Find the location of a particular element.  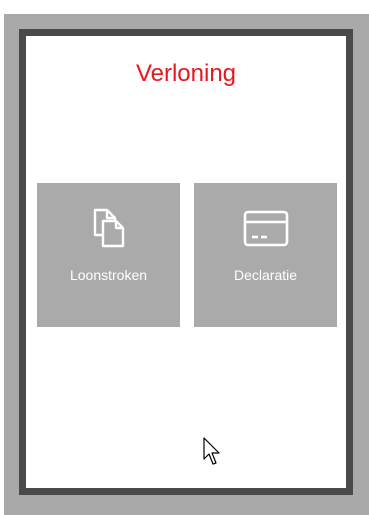

mouse-cursor-icon is located at coordinates (211, 451).